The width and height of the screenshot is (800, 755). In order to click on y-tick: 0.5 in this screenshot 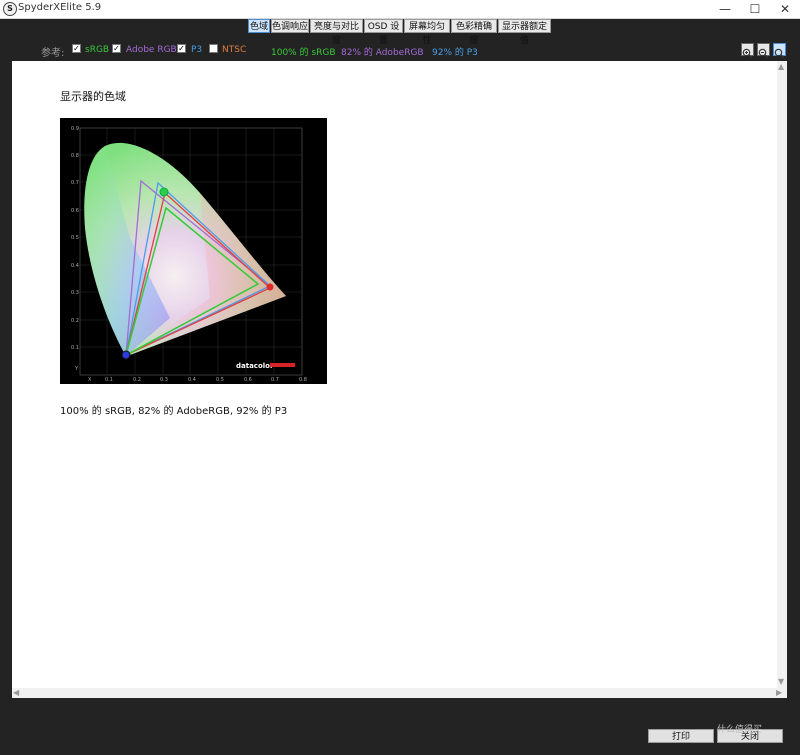, I will do `click(75, 238)`.